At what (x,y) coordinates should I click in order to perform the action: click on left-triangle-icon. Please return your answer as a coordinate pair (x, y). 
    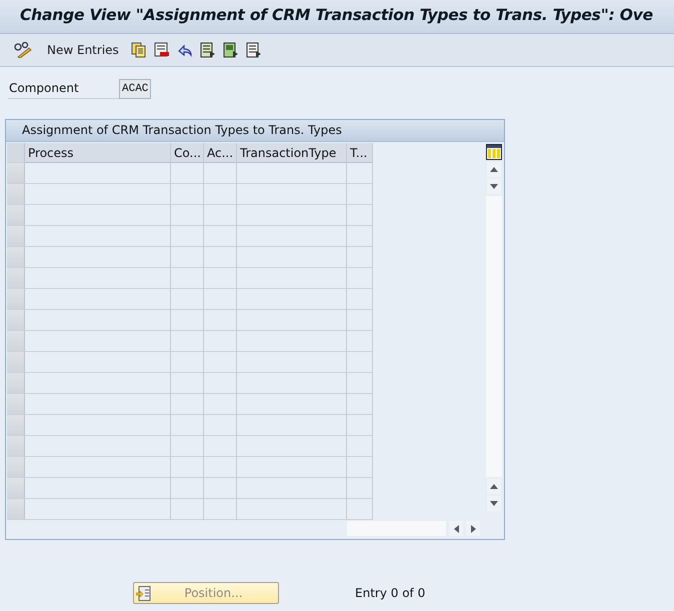
    Looking at the image, I should click on (456, 528).